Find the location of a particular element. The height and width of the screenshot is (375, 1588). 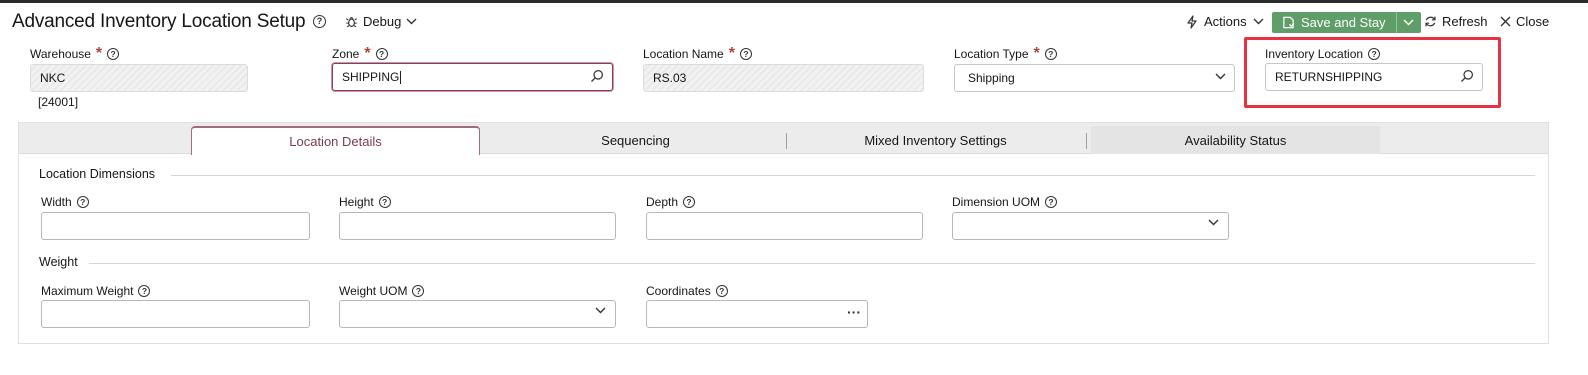

debug-menu: Debug is located at coordinates (381, 21).